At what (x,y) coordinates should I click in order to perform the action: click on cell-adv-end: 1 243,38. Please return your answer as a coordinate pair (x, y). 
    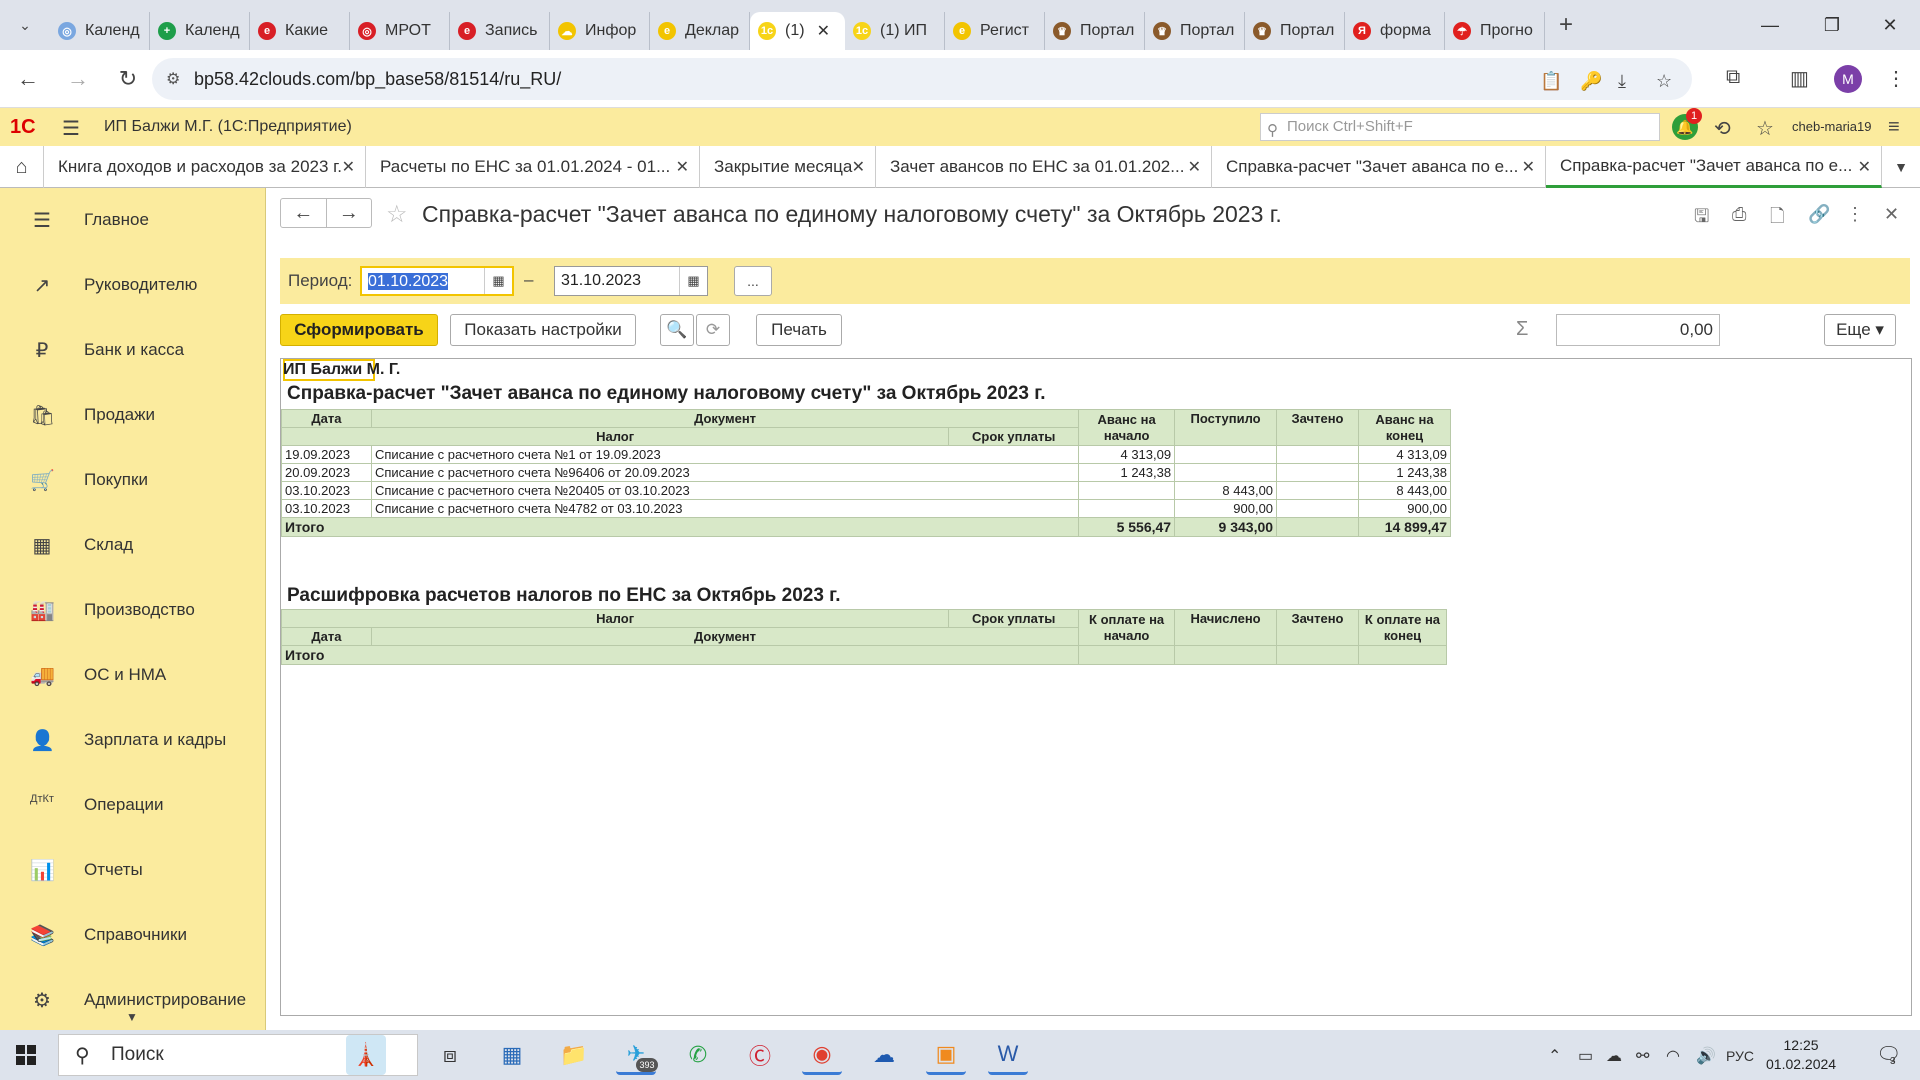
    Looking at the image, I should click on (1404, 472).